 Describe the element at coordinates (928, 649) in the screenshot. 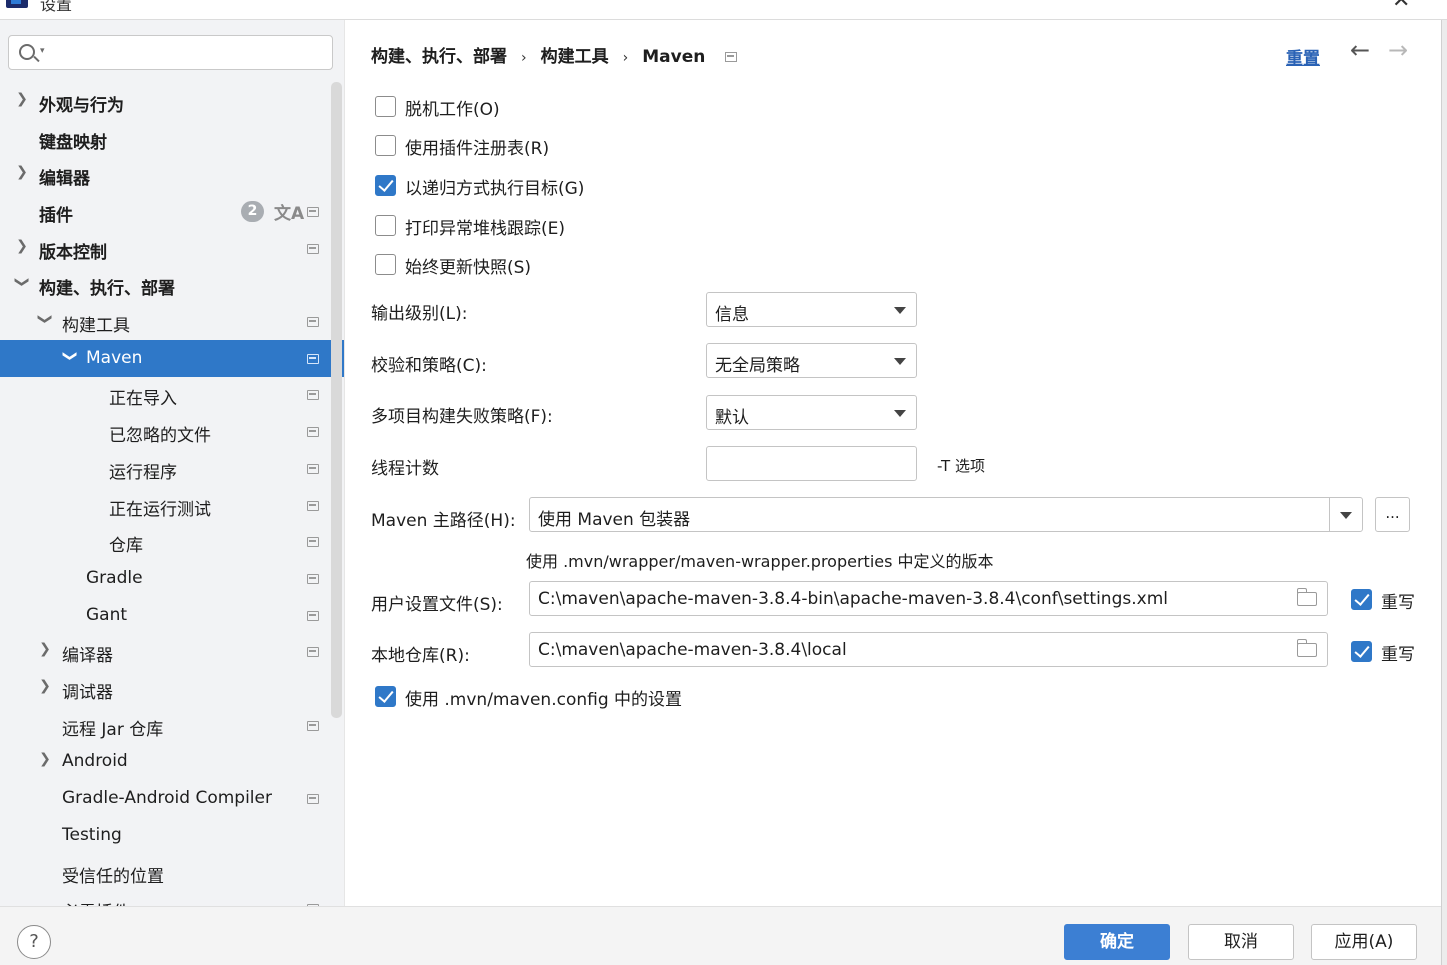

I see `local-repo-field: C:\maven\apache-maven-3.8.4\local` at that location.